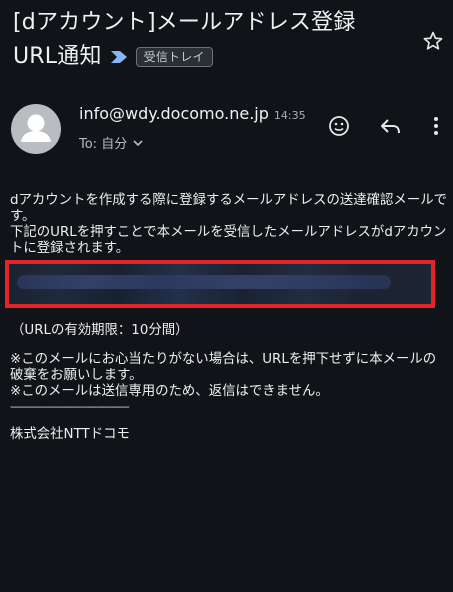 This screenshot has width=453, height=592. Describe the element at coordinates (103, 144) in the screenshot. I see `recipient-label: To: 自分` at that location.